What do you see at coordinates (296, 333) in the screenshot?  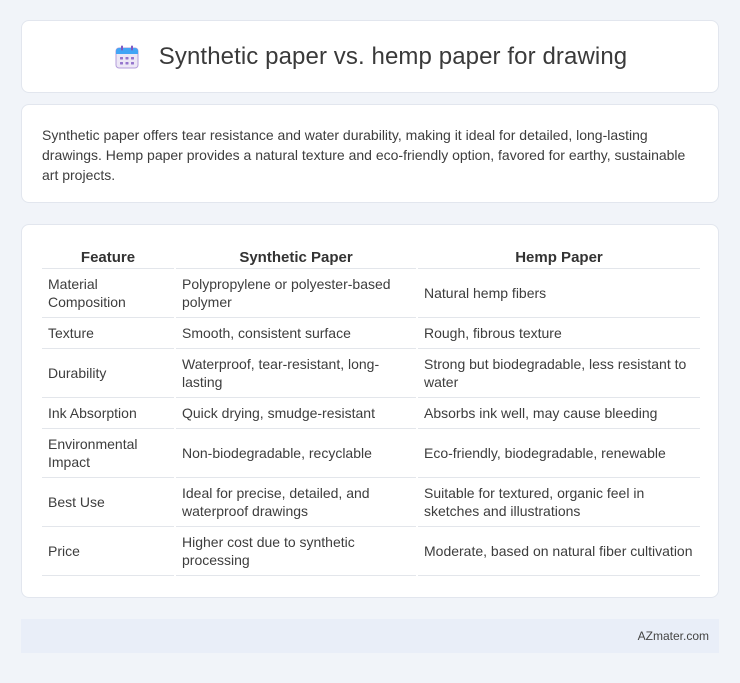 I see `synthetic-cell: Smooth, consistent surface` at bounding box center [296, 333].